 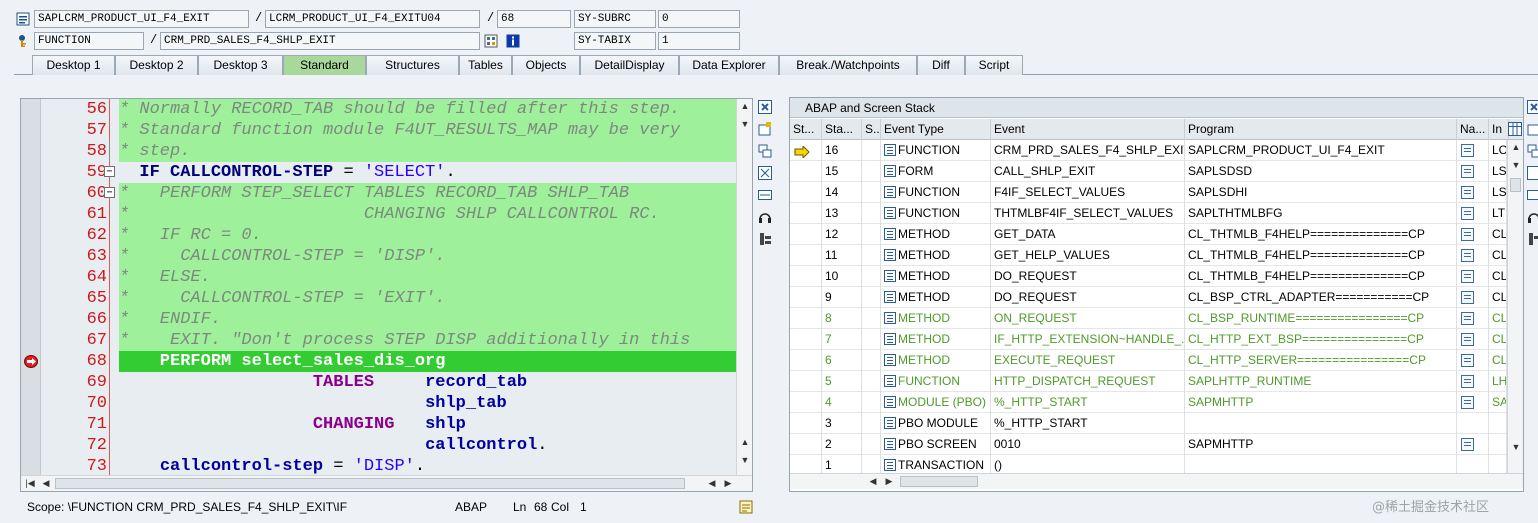 What do you see at coordinates (386, 235) in the screenshot?
I see `code-line: 62 * IF RC = 0.` at bounding box center [386, 235].